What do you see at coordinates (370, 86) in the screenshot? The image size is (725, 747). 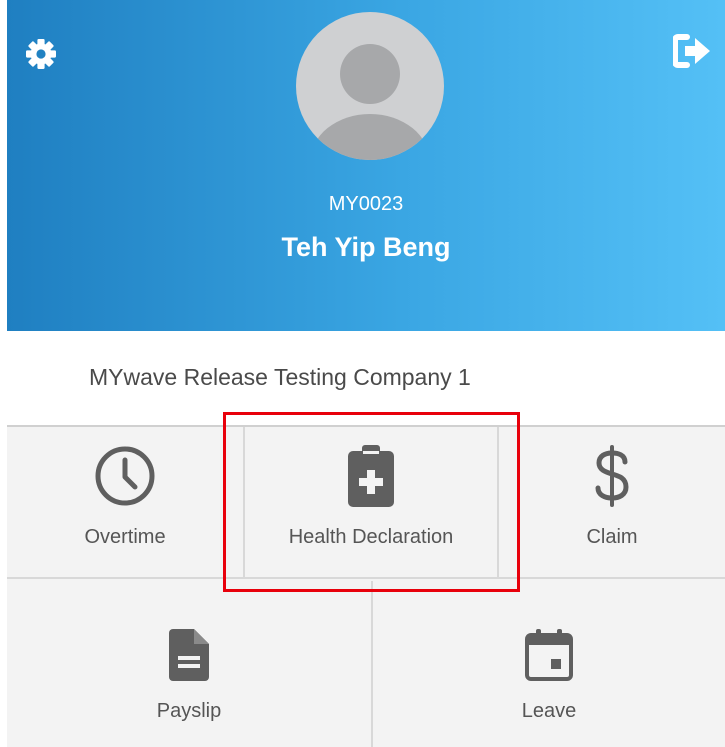 I see `avatar` at bounding box center [370, 86].